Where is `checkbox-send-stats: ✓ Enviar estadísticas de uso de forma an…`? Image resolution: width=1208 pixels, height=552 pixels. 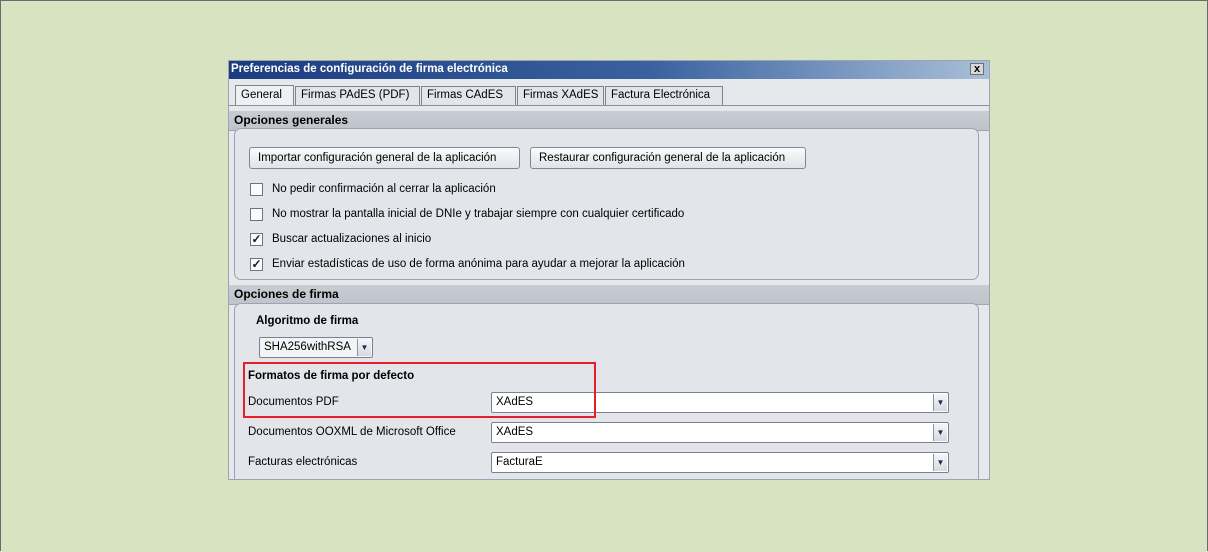
checkbox-send-stats: ✓ Enviar estadísticas de uso de forma an… is located at coordinates (550, 265).